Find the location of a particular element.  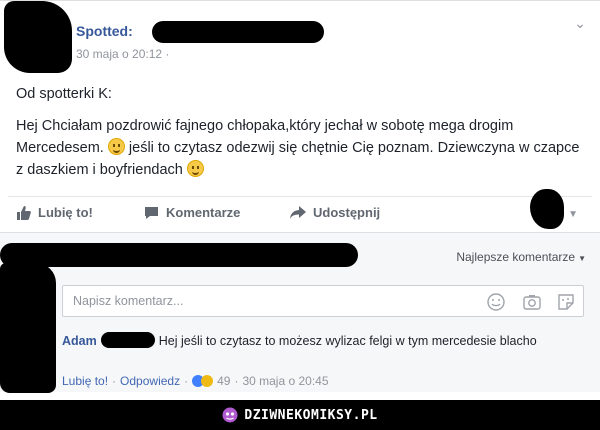

comment-timestamp: 30 maja o 20:45 is located at coordinates (285, 381).